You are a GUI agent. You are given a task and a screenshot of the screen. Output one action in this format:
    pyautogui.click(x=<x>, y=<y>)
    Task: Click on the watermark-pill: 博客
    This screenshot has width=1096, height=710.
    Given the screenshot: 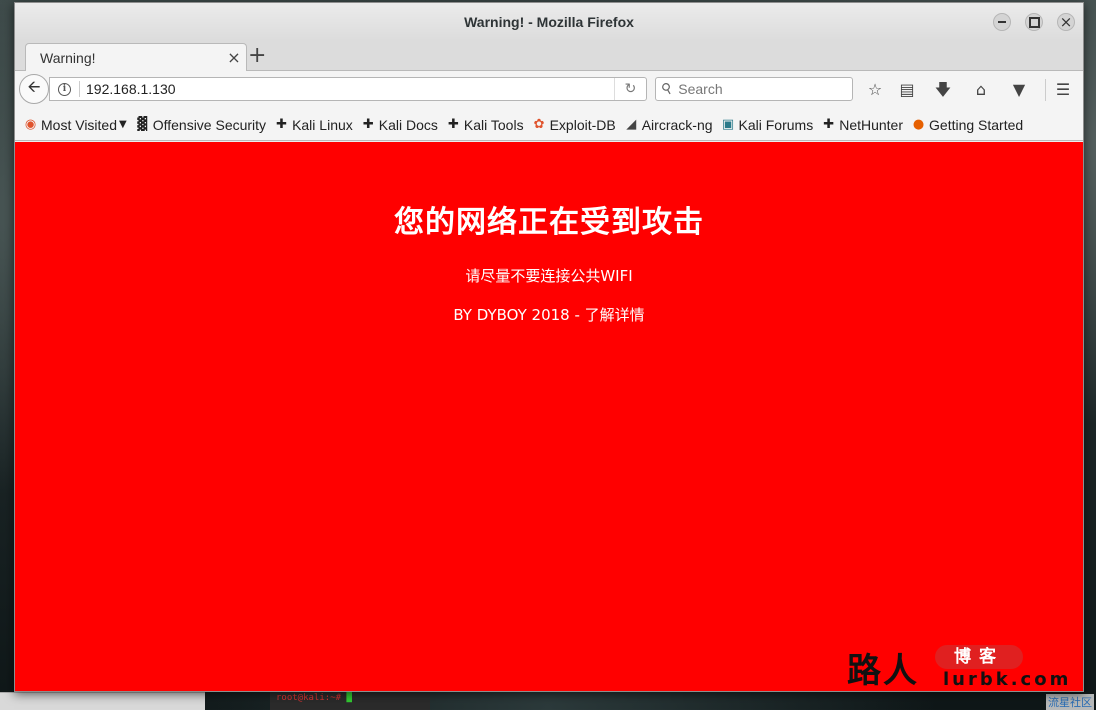 What is the action you would take?
    pyautogui.click(x=979, y=657)
    